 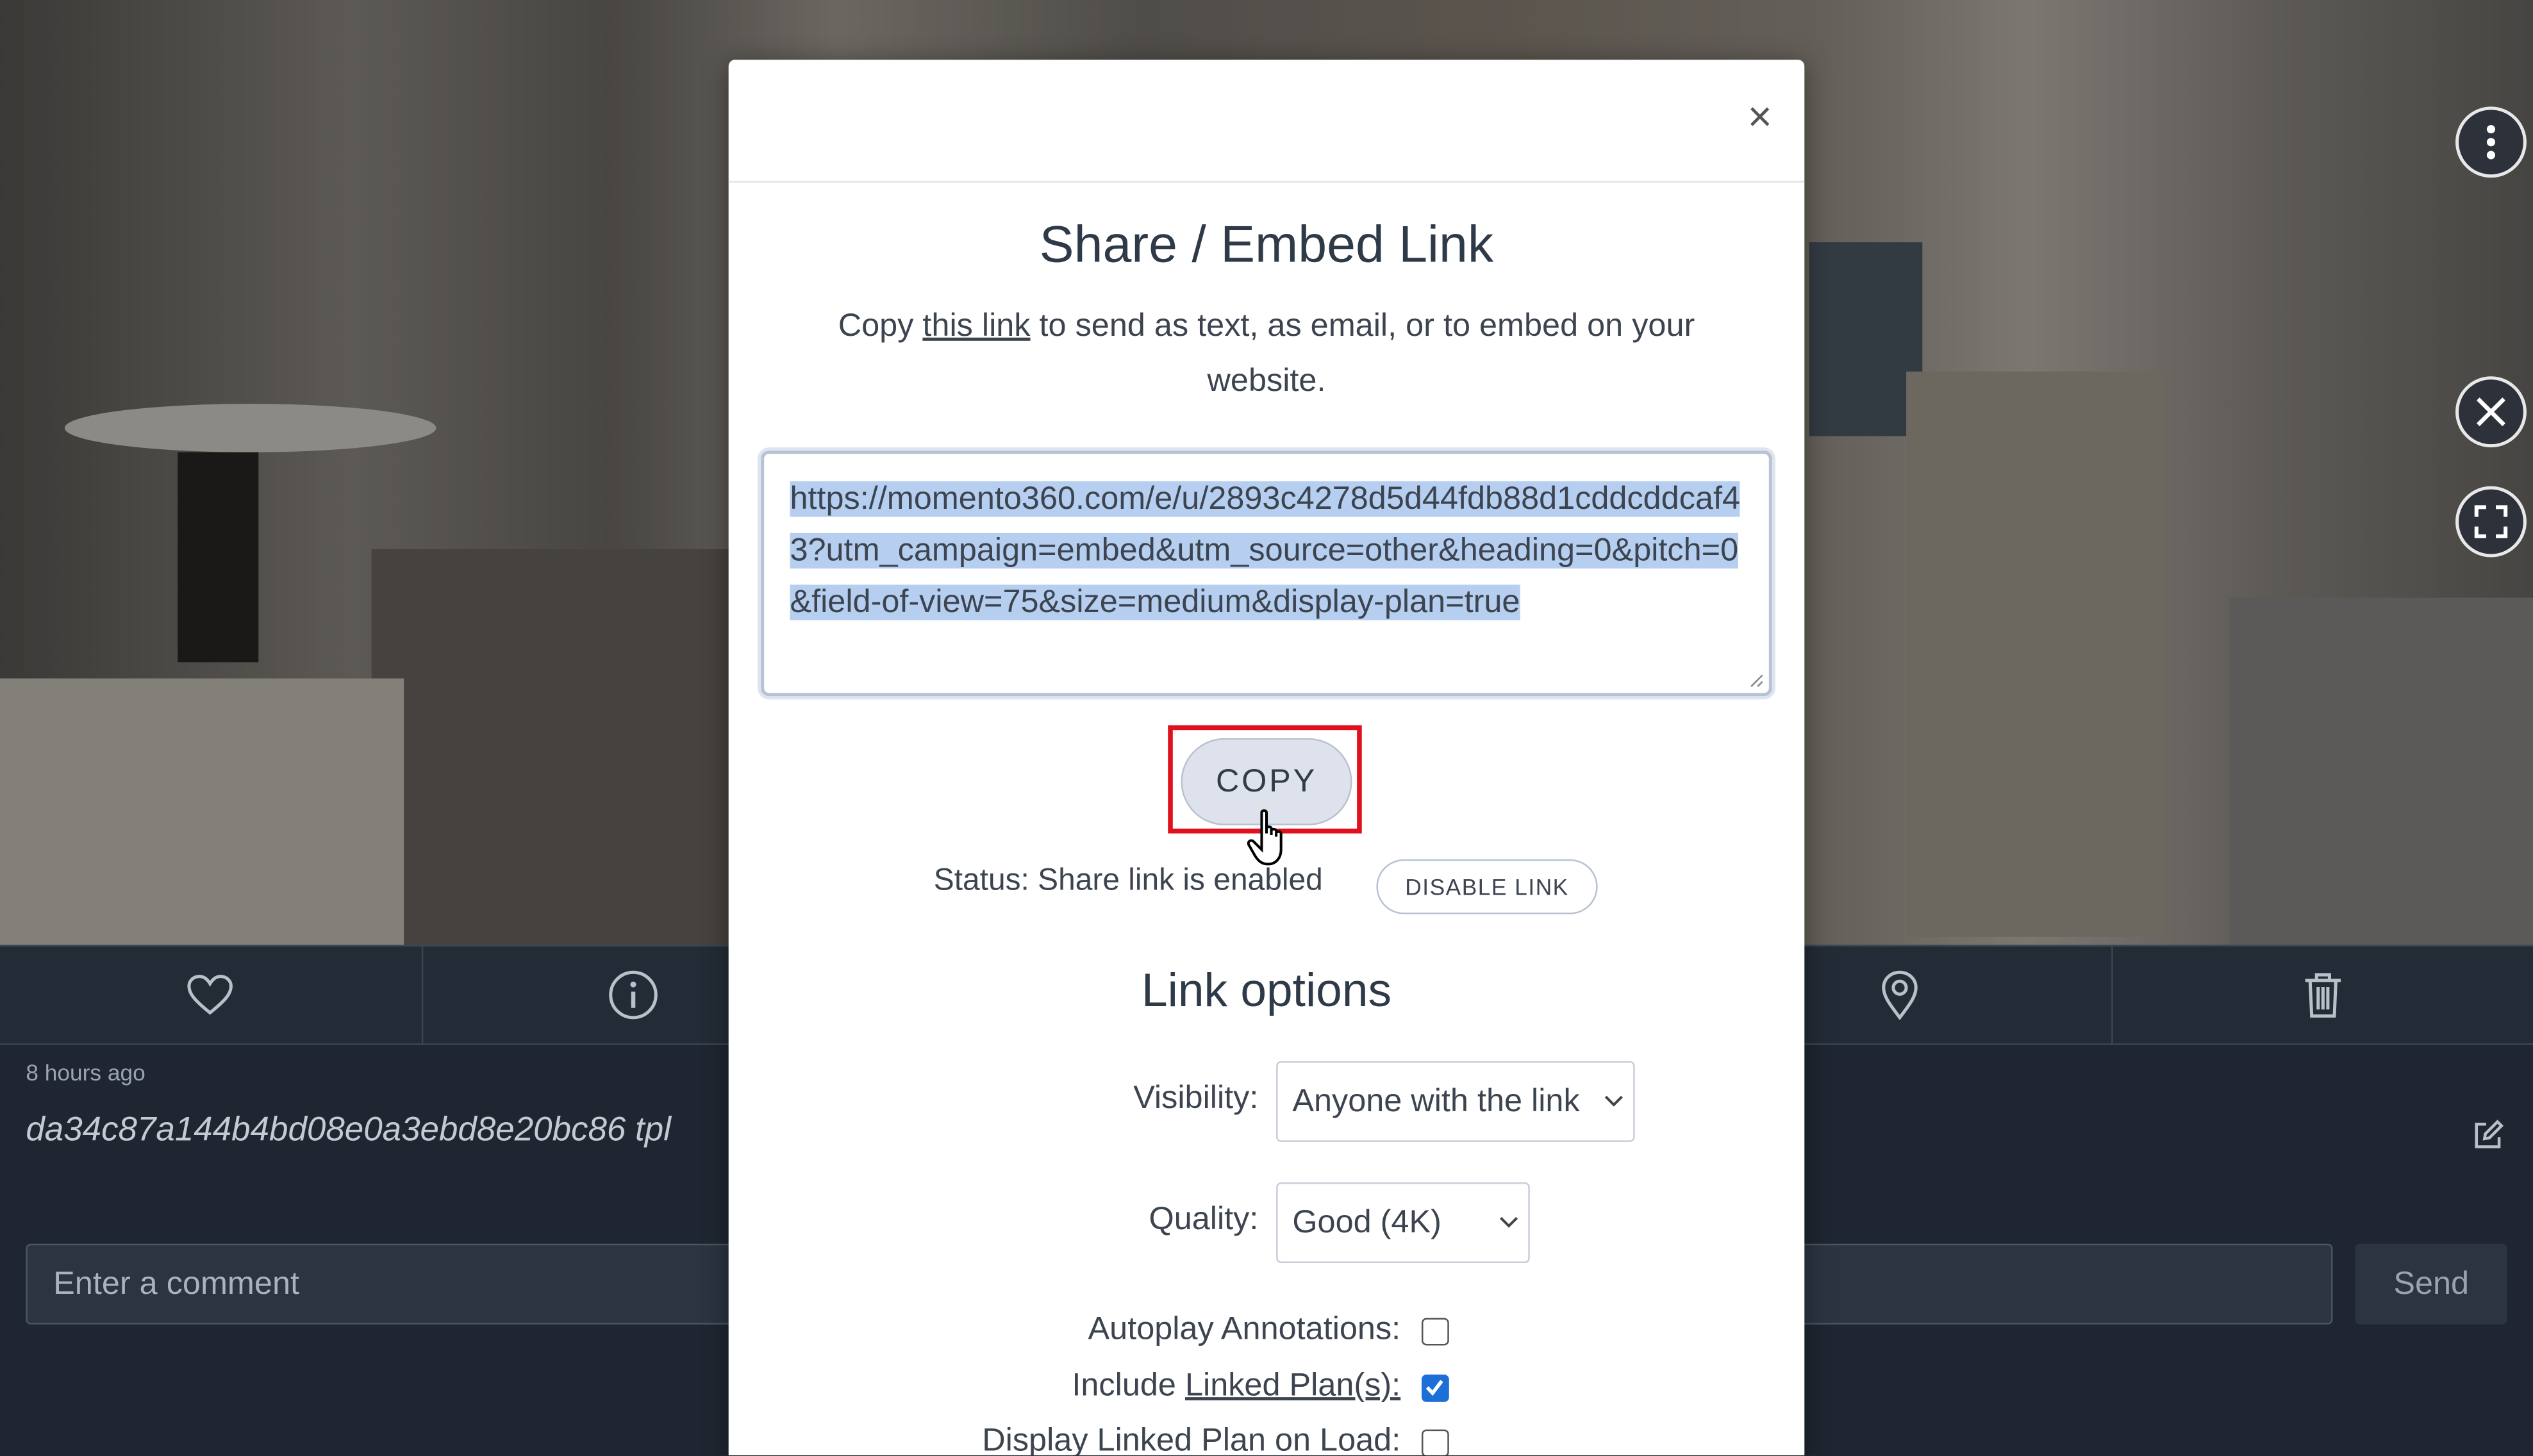 I want to click on visibility-label: Visibility:, so click(x=1196, y=1098).